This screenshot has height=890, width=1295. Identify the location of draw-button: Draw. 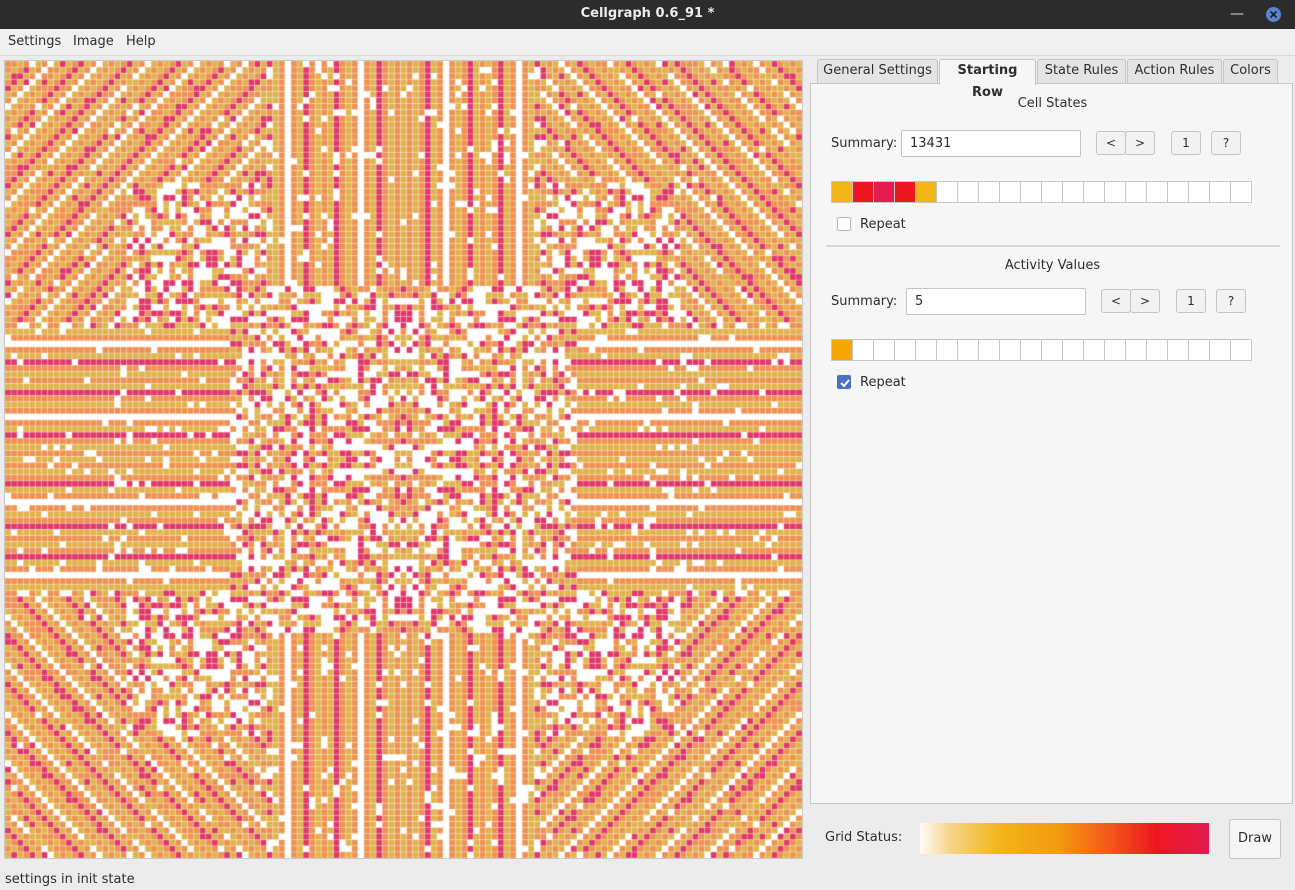
(1255, 839).